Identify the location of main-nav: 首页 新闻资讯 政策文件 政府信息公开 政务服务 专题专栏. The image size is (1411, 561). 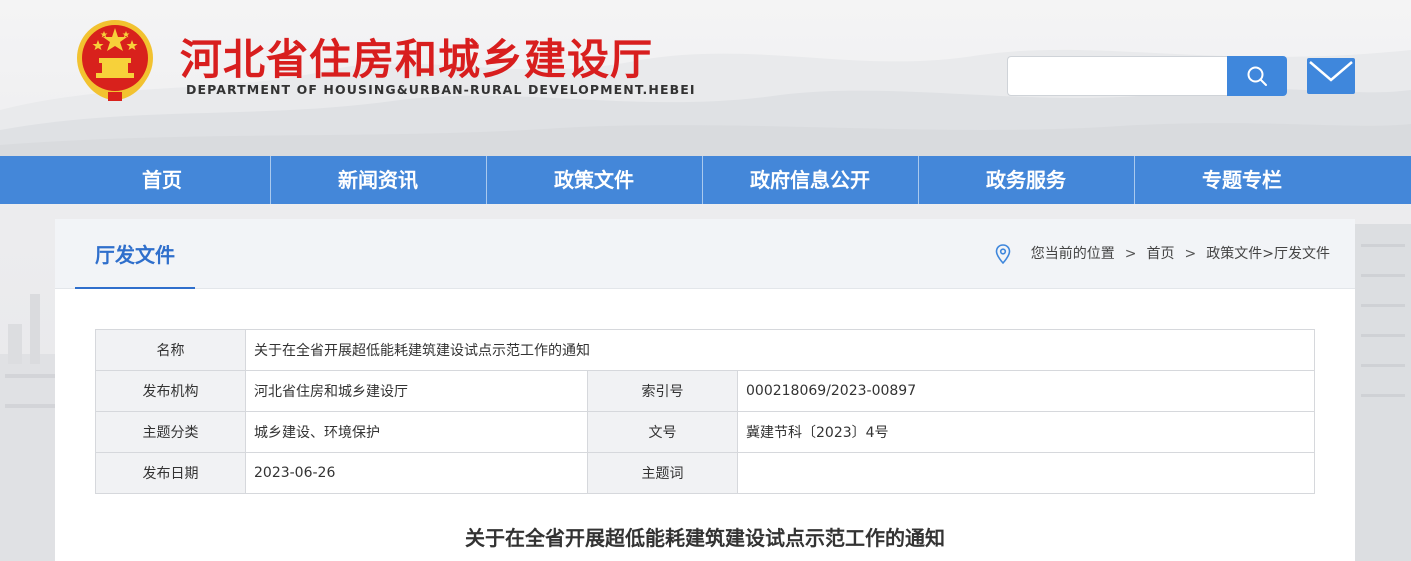
(705, 180).